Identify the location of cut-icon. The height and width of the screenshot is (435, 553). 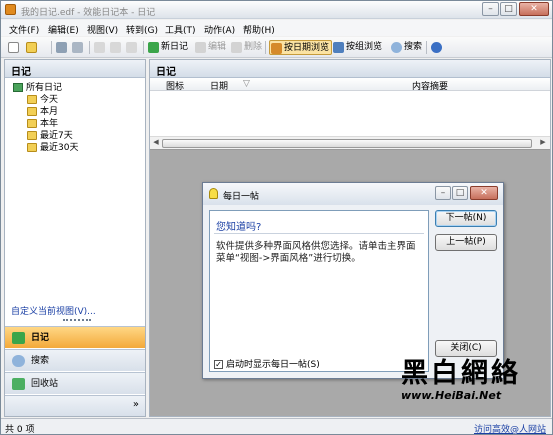
(99, 47).